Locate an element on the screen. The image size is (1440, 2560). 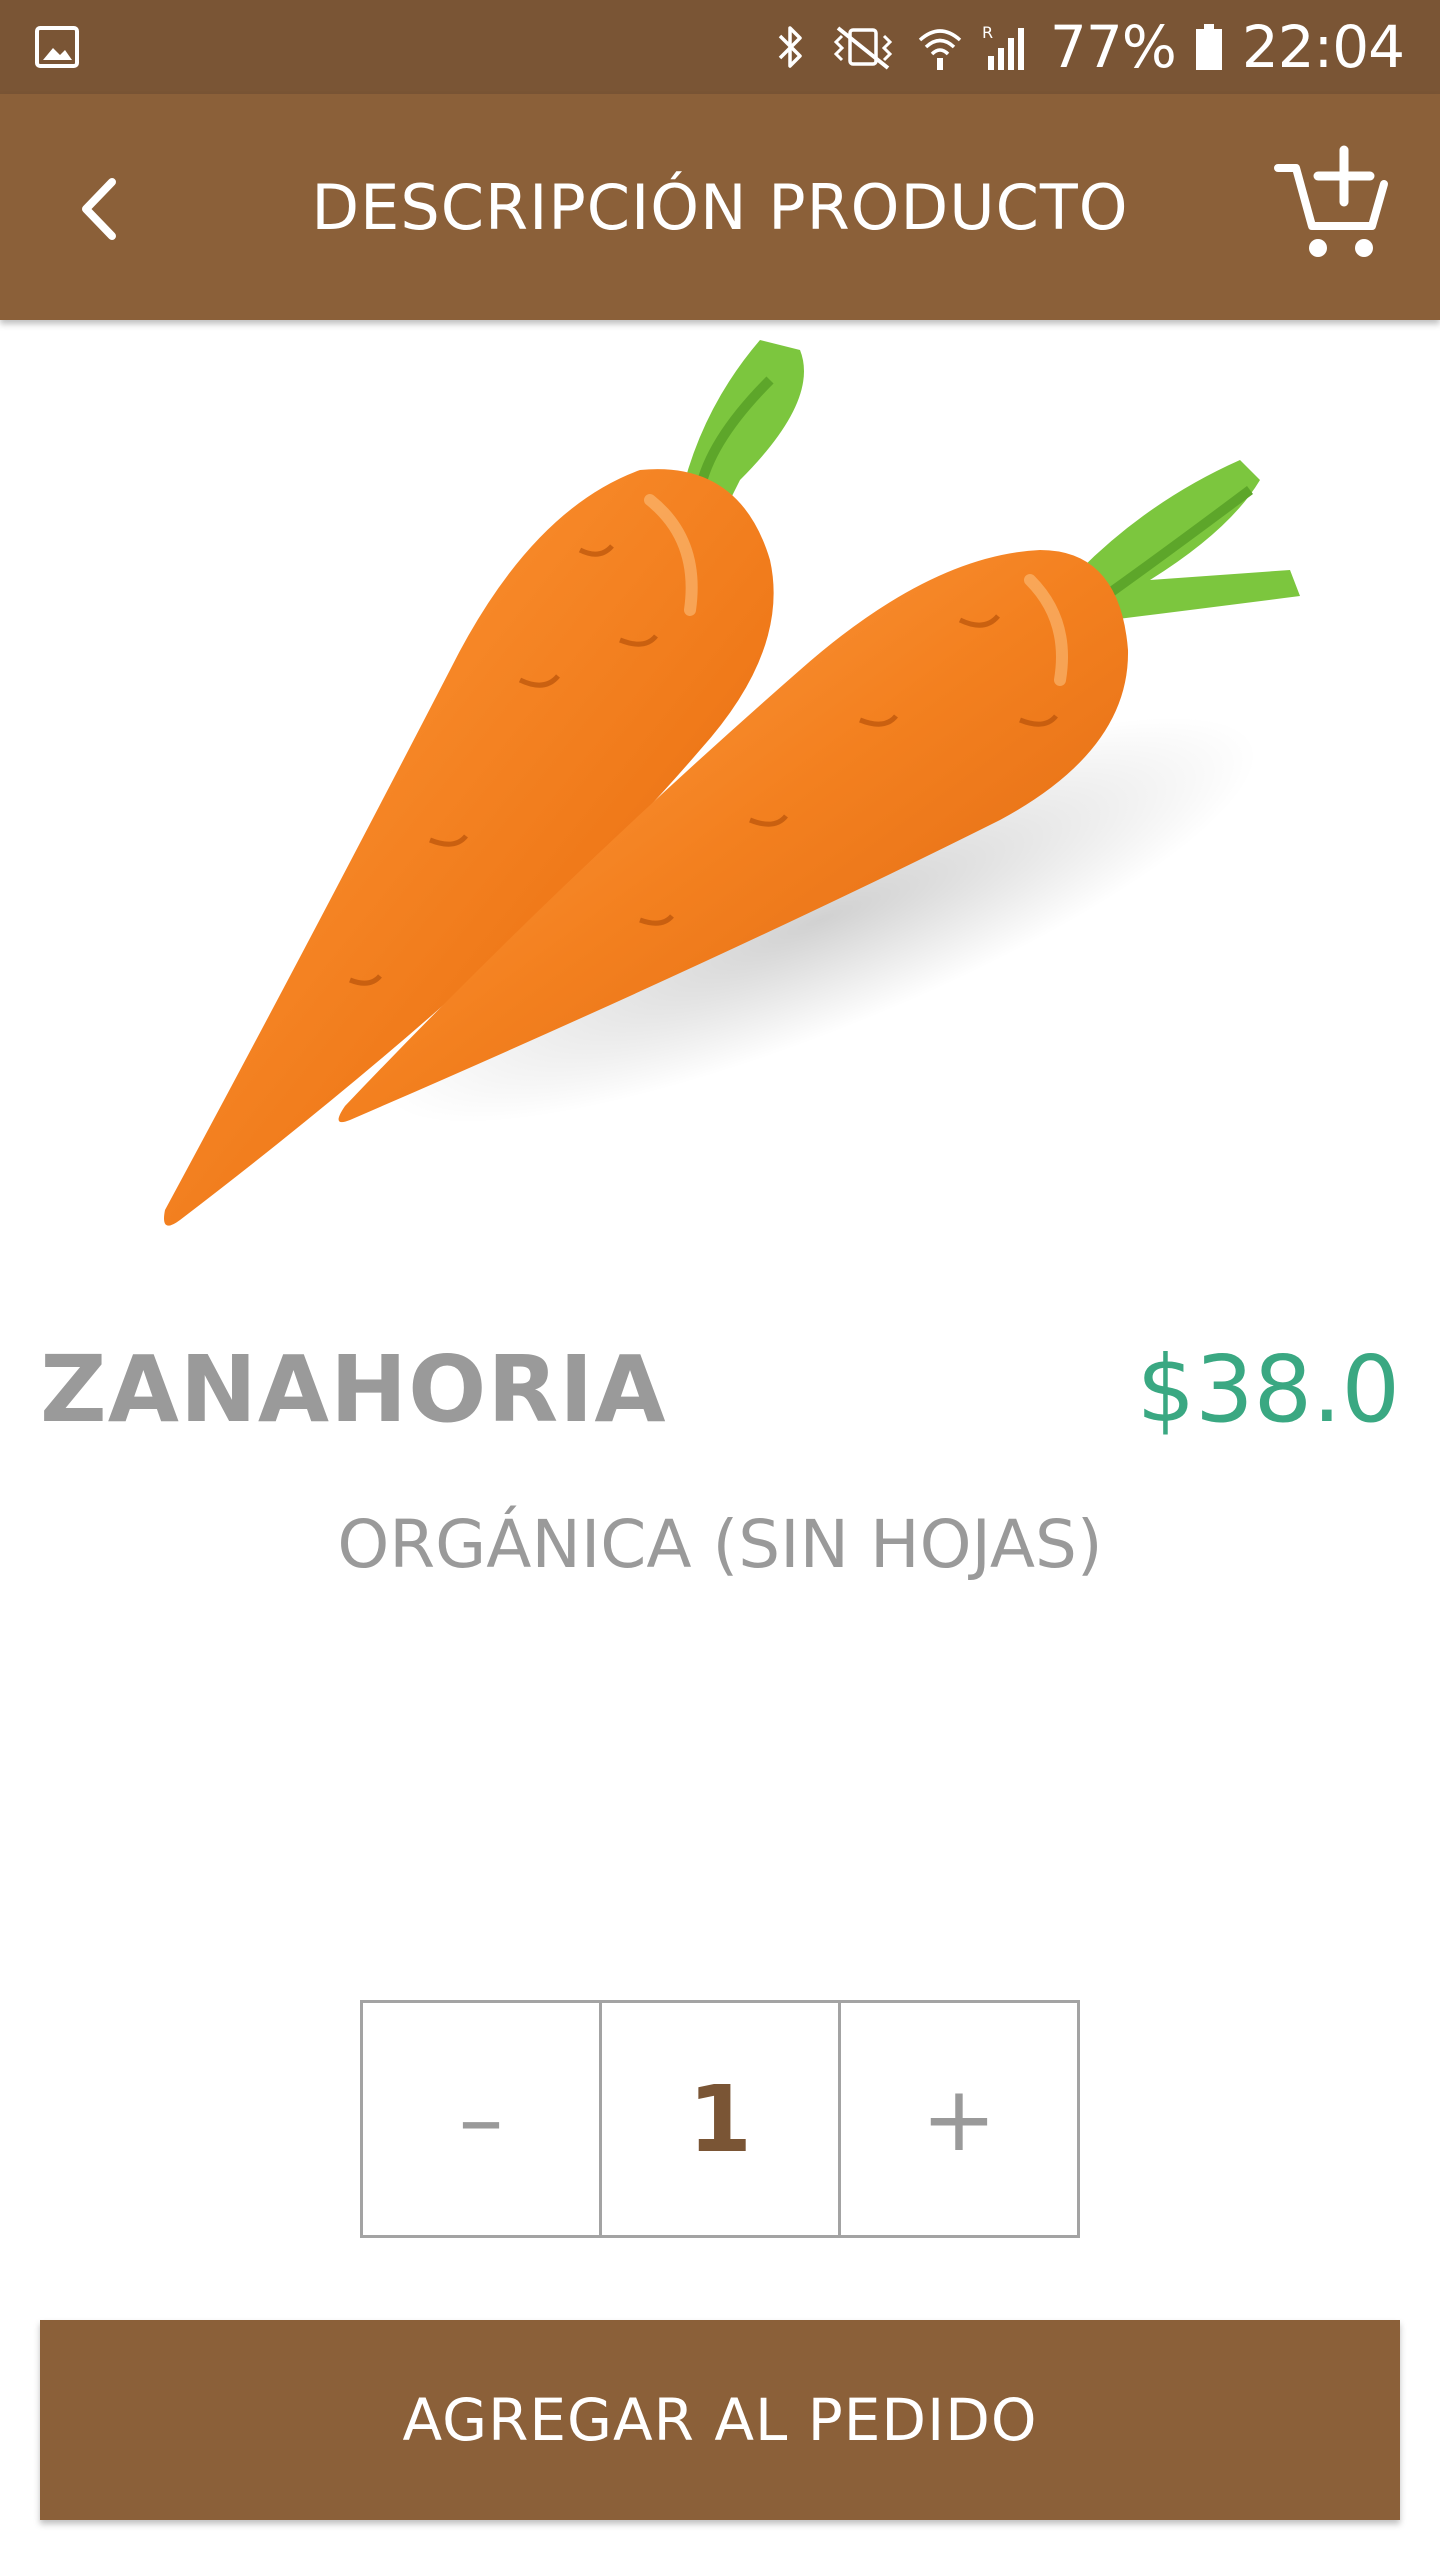
clock: 22:04 is located at coordinates (1323, 47).